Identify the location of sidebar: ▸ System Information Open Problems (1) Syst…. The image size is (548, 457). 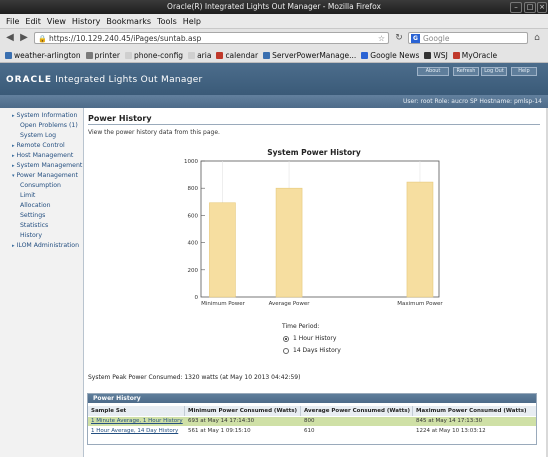
(42, 282).